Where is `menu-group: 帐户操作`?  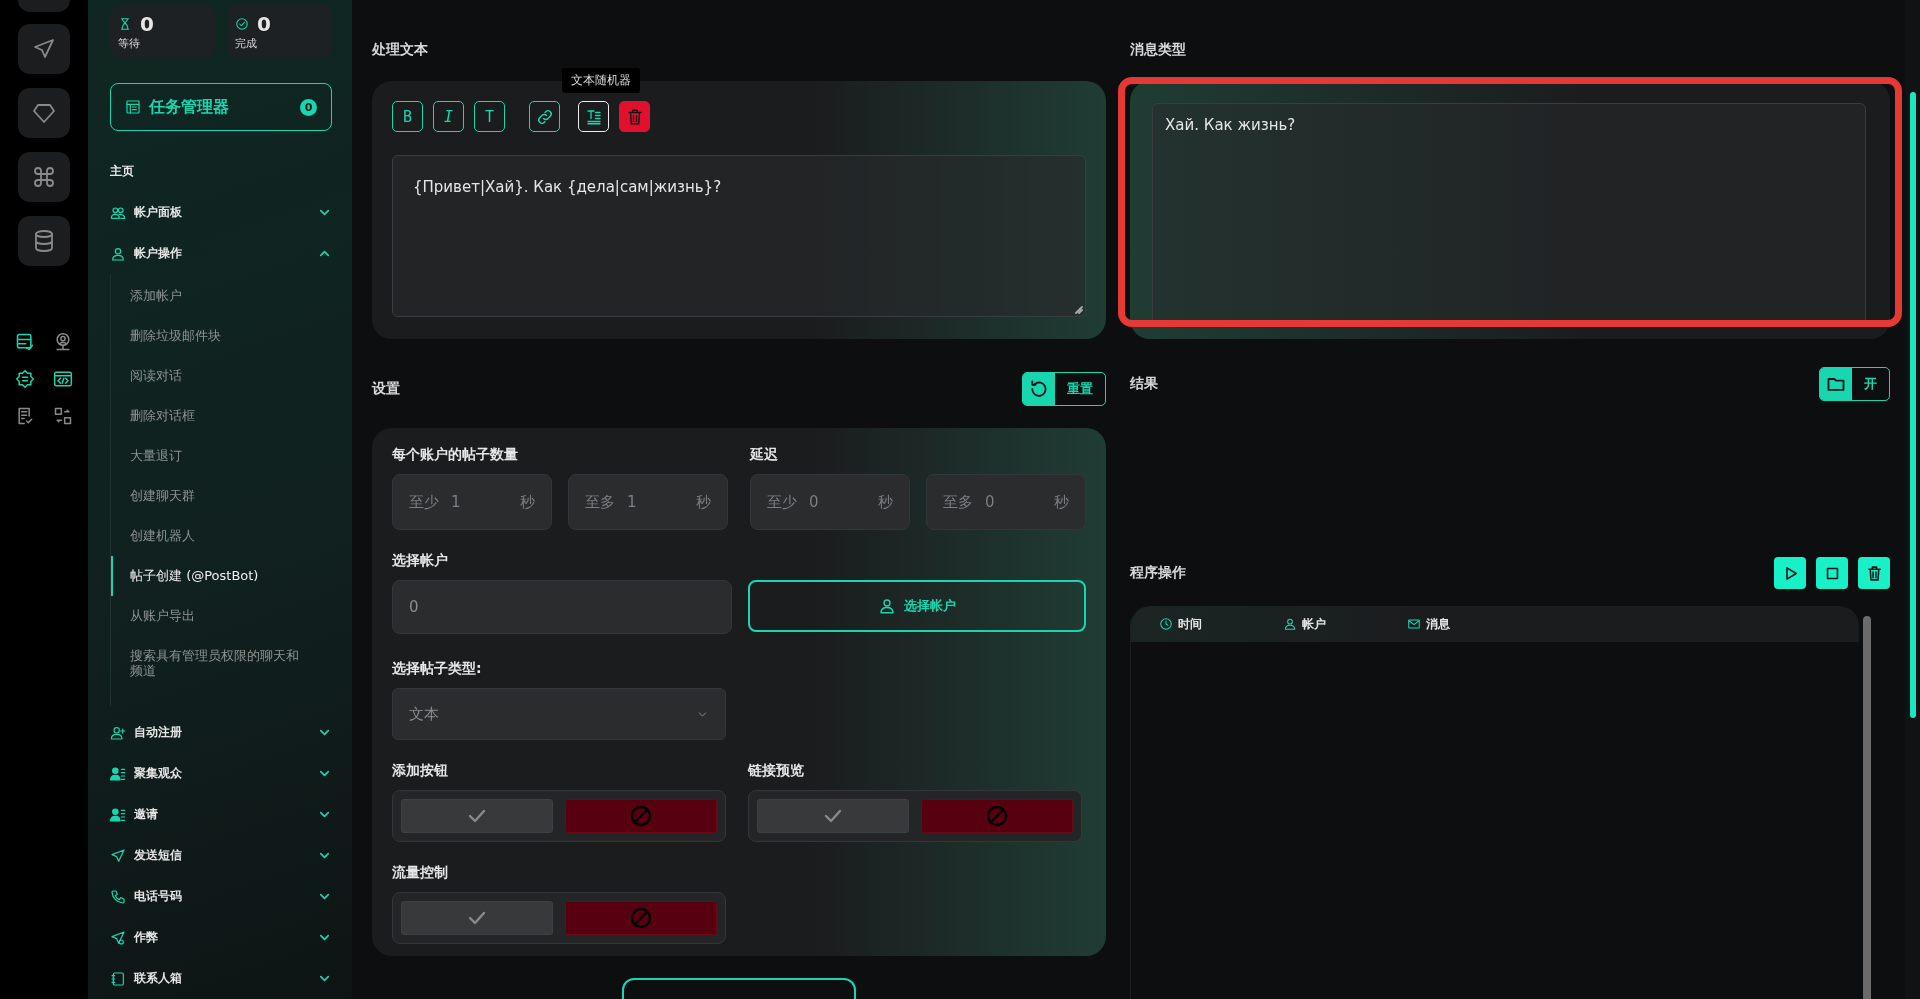
menu-group: 帐户操作 is located at coordinates (221, 253).